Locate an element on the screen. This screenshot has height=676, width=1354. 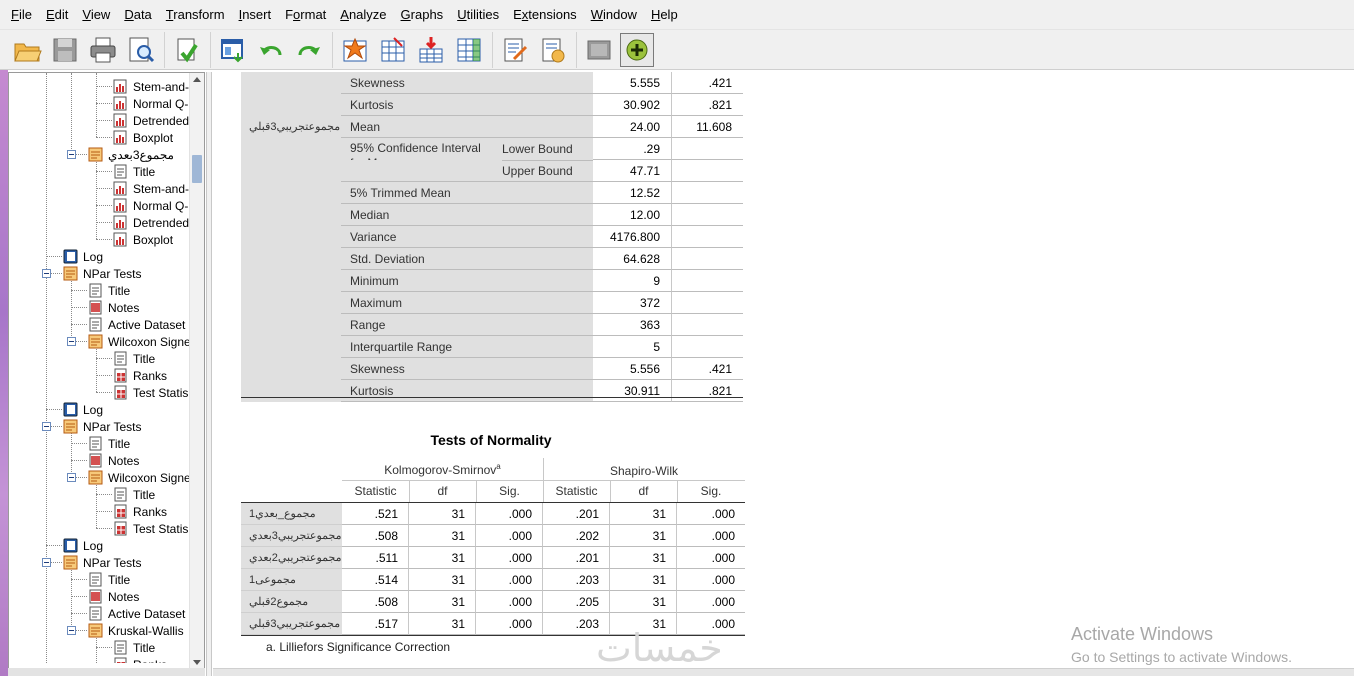
scroll-up-arrow-icon is located at coordinates (197, 79).